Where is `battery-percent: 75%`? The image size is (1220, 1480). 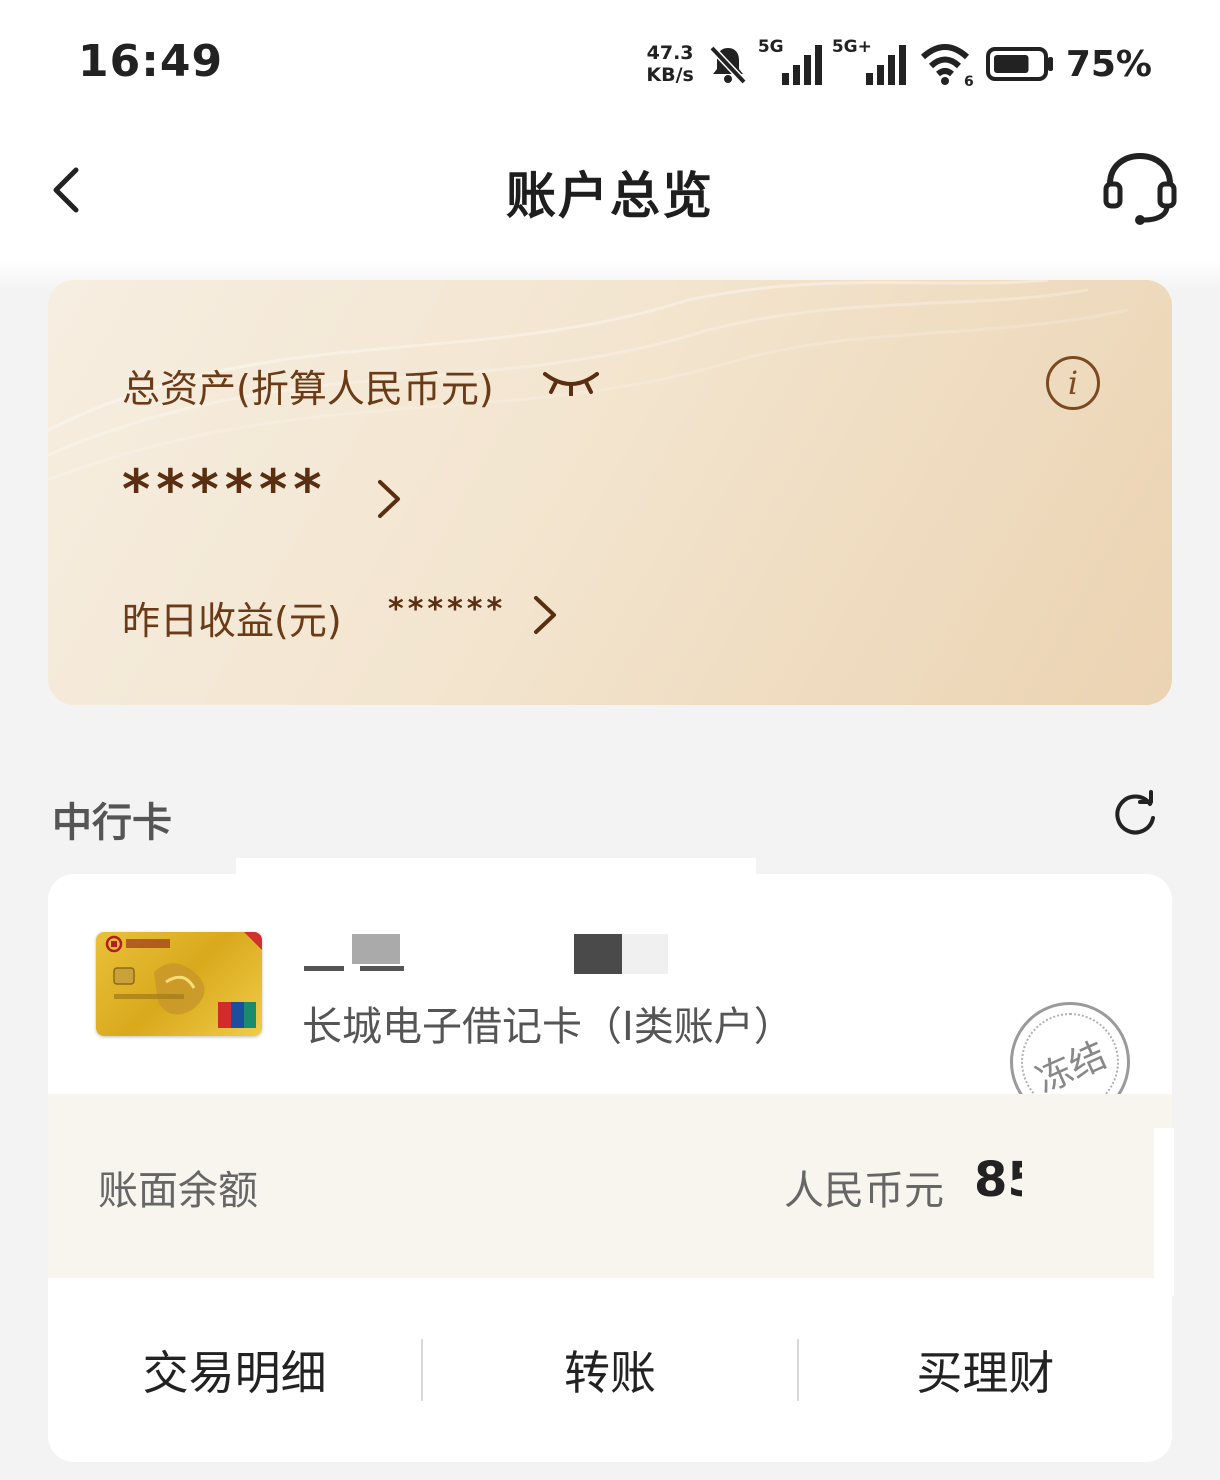 battery-percent: 75% is located at coordinates (1108, 64).